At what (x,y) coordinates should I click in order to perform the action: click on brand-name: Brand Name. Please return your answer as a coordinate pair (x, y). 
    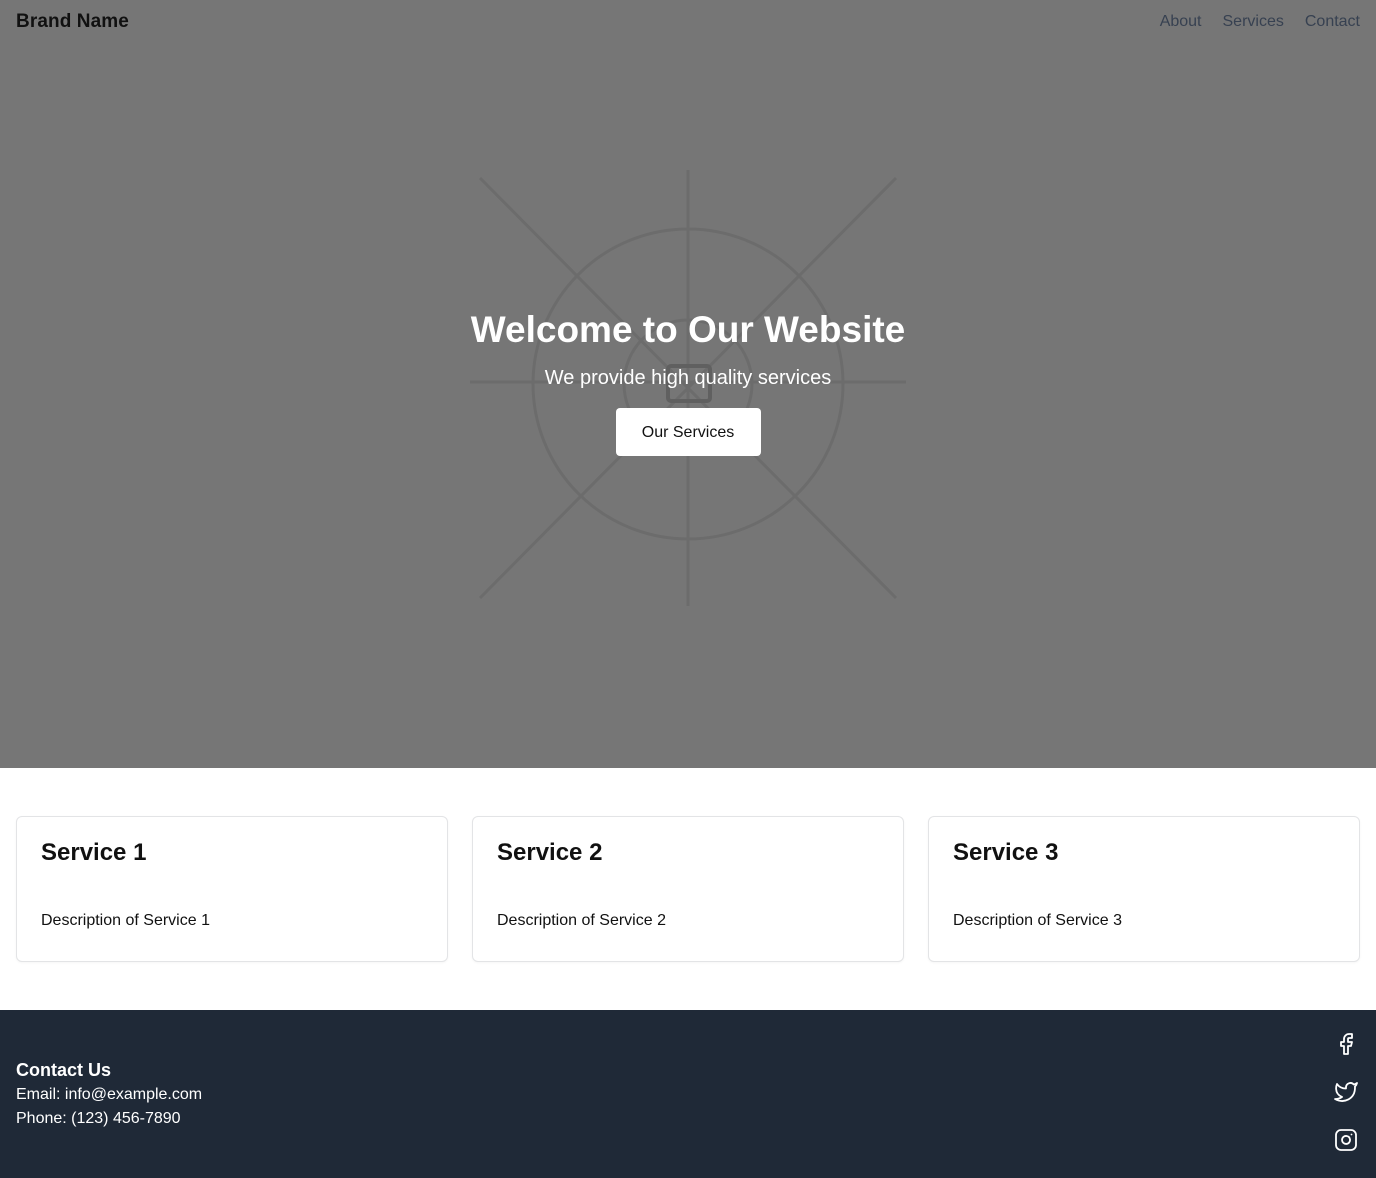
    Looking at the image, I should click on (72, 22).